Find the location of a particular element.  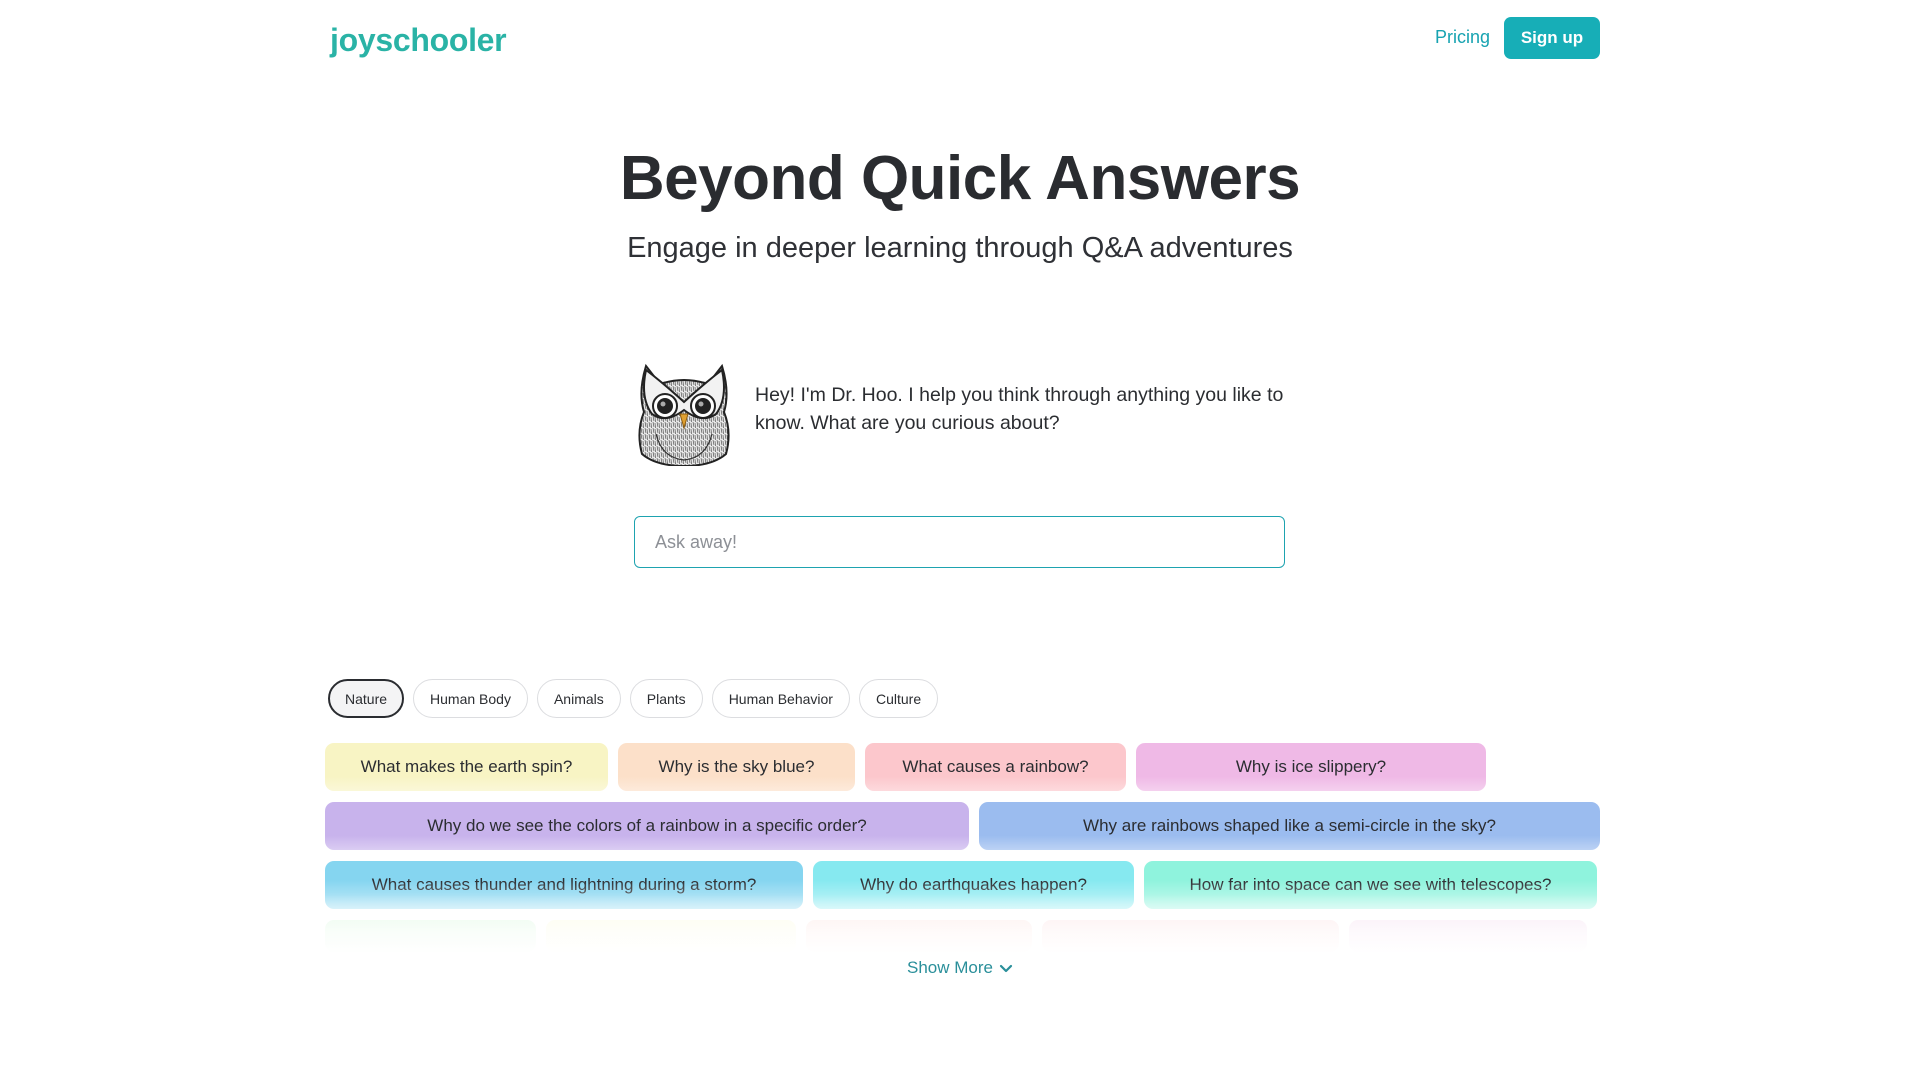

category-tab-animals: Animals is located at coordinates (578, 698).